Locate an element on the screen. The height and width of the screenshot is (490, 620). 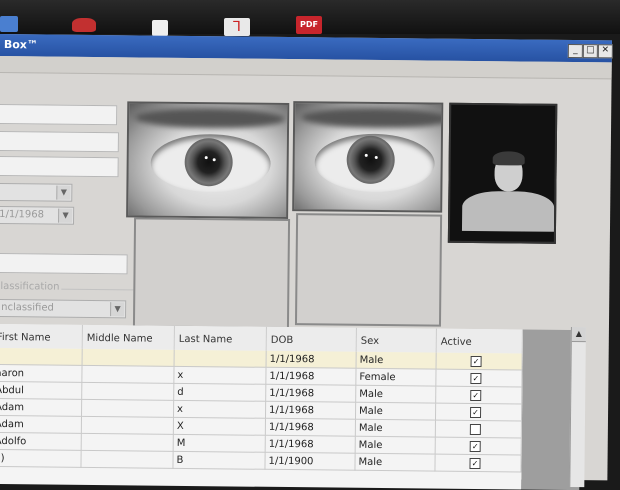
sex-combo: ▼ is located at coordinates (36, 192).